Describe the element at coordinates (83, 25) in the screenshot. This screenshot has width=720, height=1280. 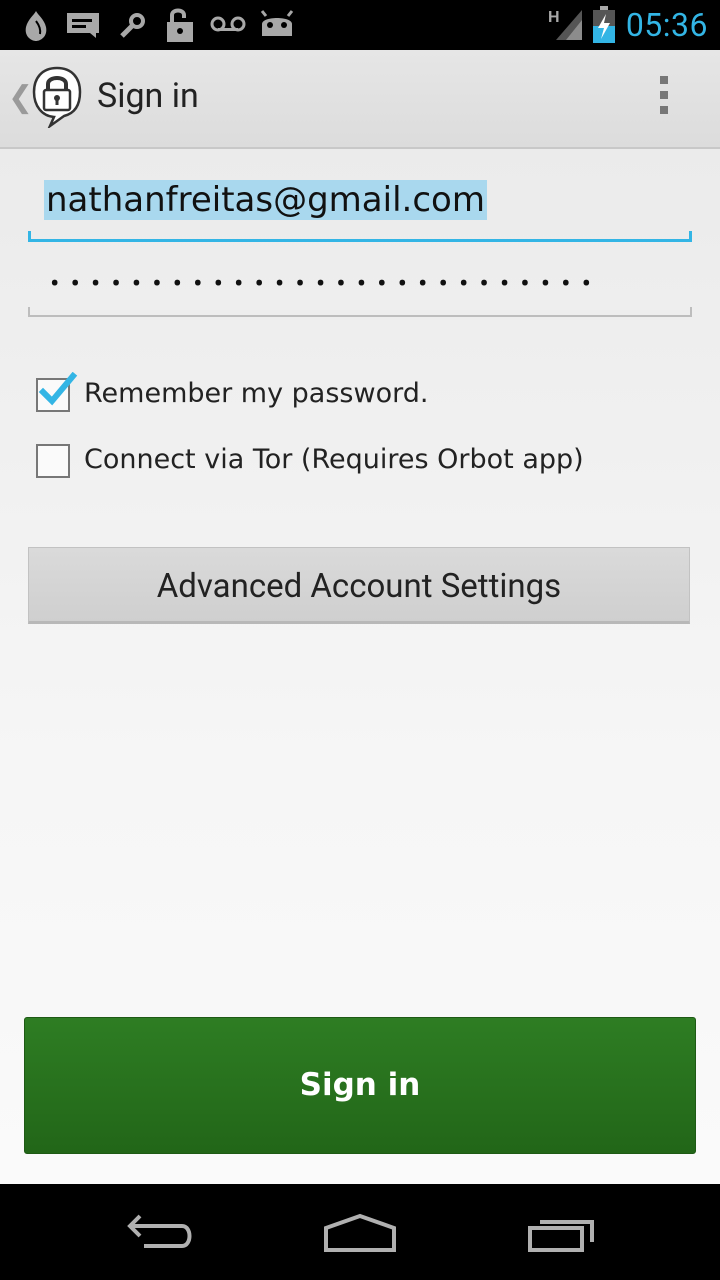
I see `message-icon` at that location.